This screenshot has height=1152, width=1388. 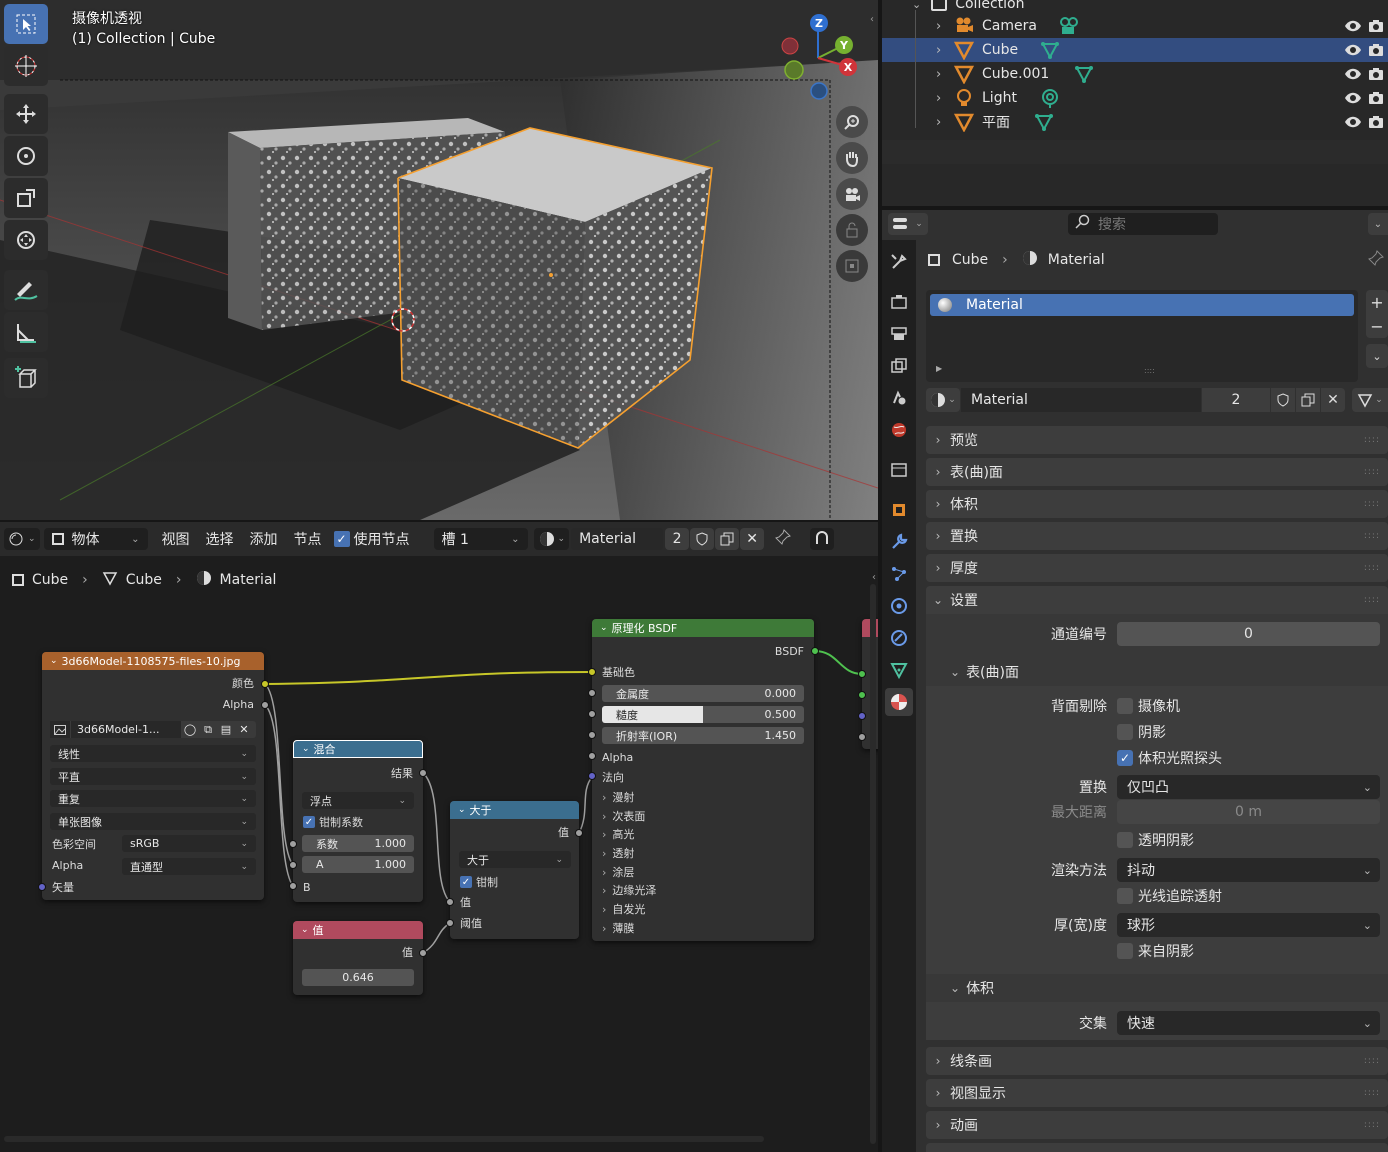 I want to click on panel-animation: › 动画::::, so click(x=1157, y=1125).